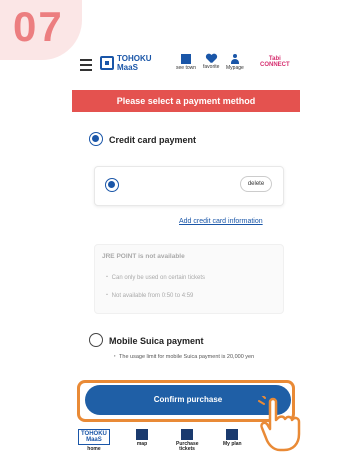  I want to click on map-icon, so click(142, 434).